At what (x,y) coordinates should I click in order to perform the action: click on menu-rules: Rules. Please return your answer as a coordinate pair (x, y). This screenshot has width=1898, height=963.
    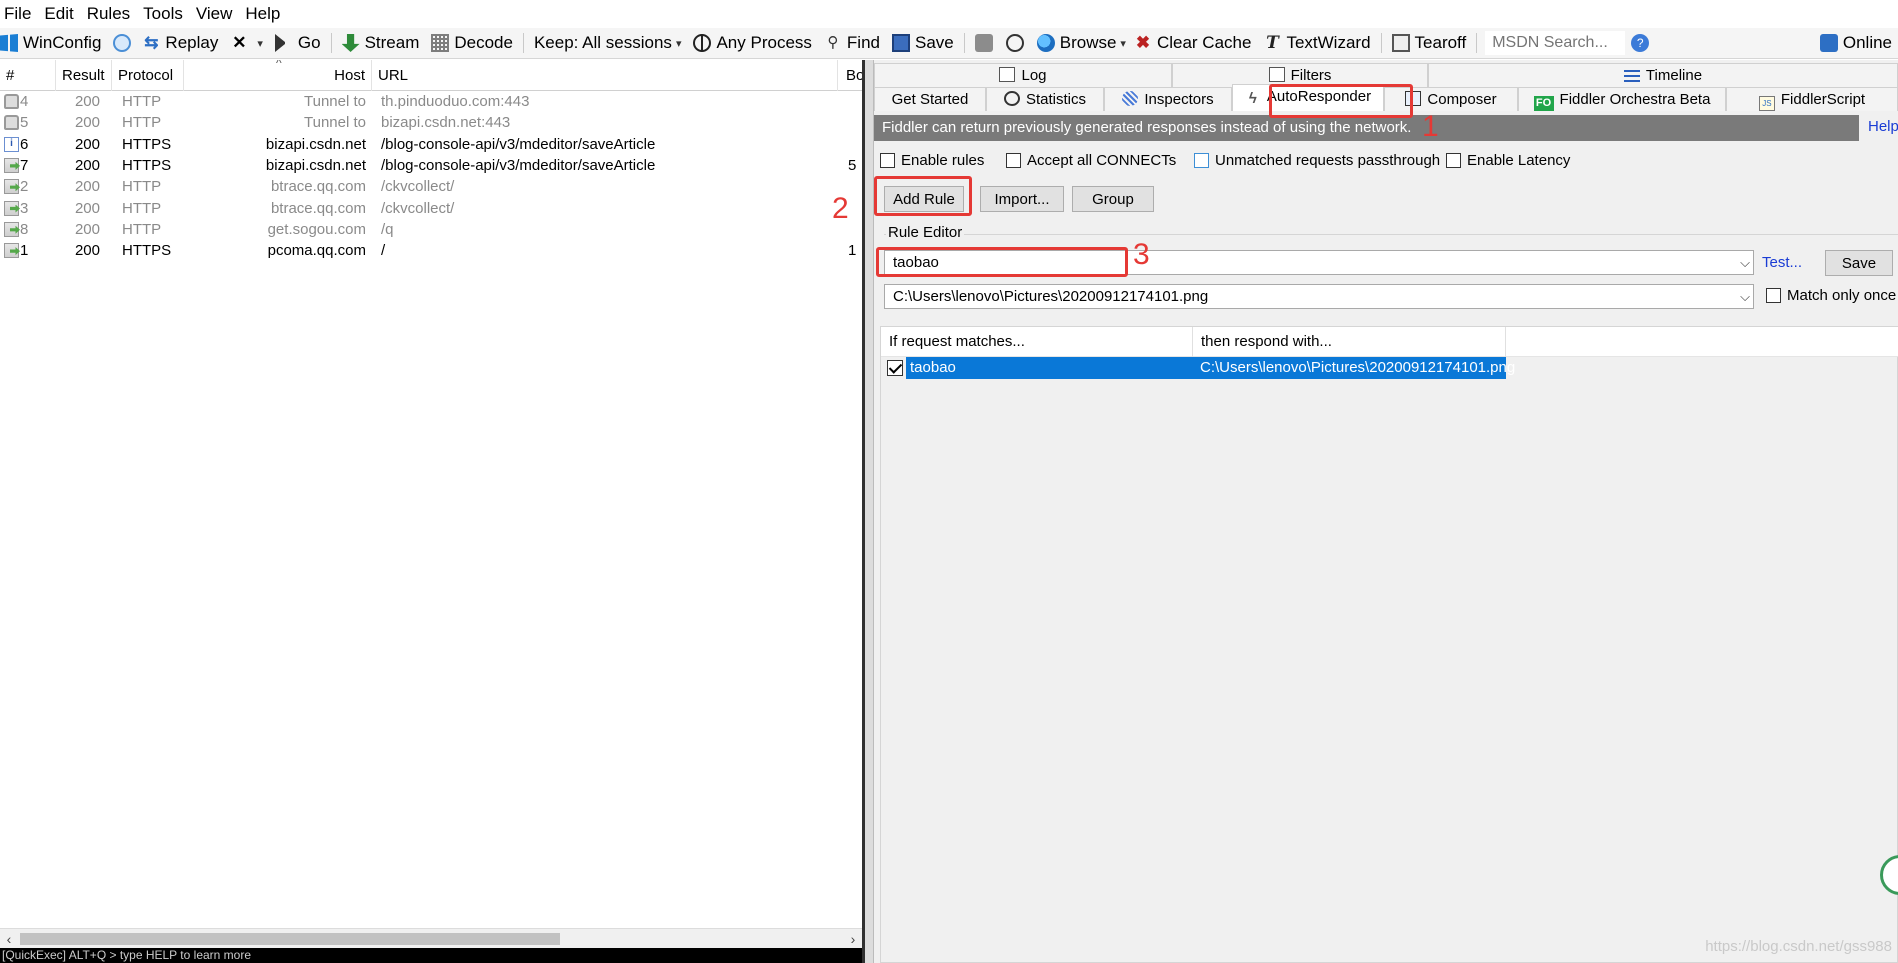
    Looking at the image, I should click on (109, 14).